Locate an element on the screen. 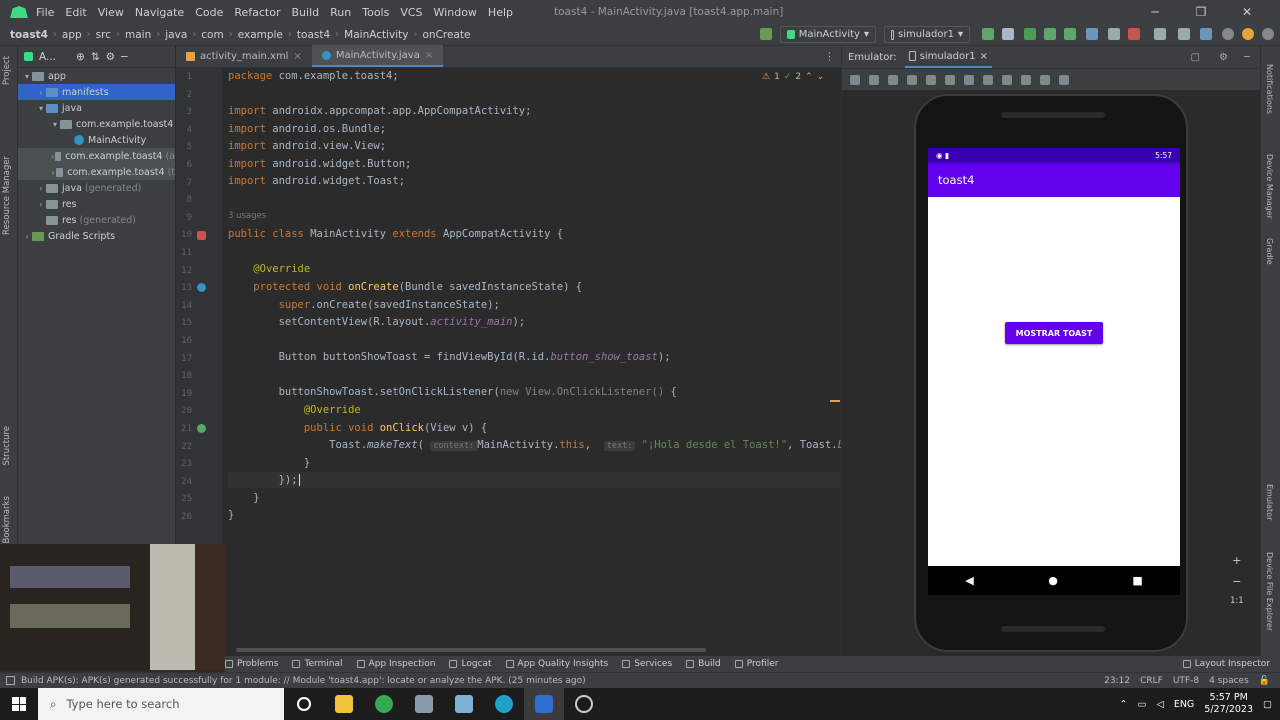 The image size is (1280, 720). tool-window-resource-manager: Resource Manager is located at coordinates (7, 195).